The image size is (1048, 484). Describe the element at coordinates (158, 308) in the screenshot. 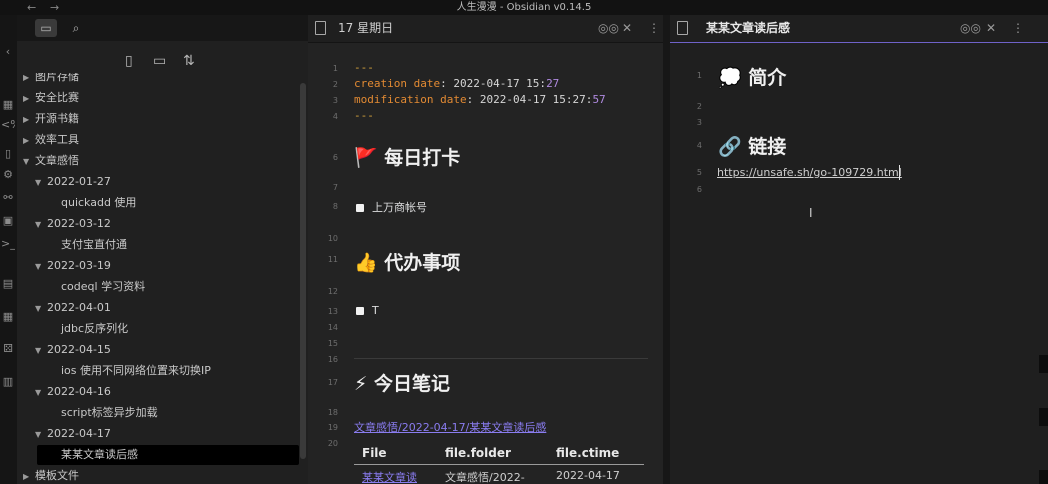

I see `folder-item: ▼ 2022-04-01` at that location.